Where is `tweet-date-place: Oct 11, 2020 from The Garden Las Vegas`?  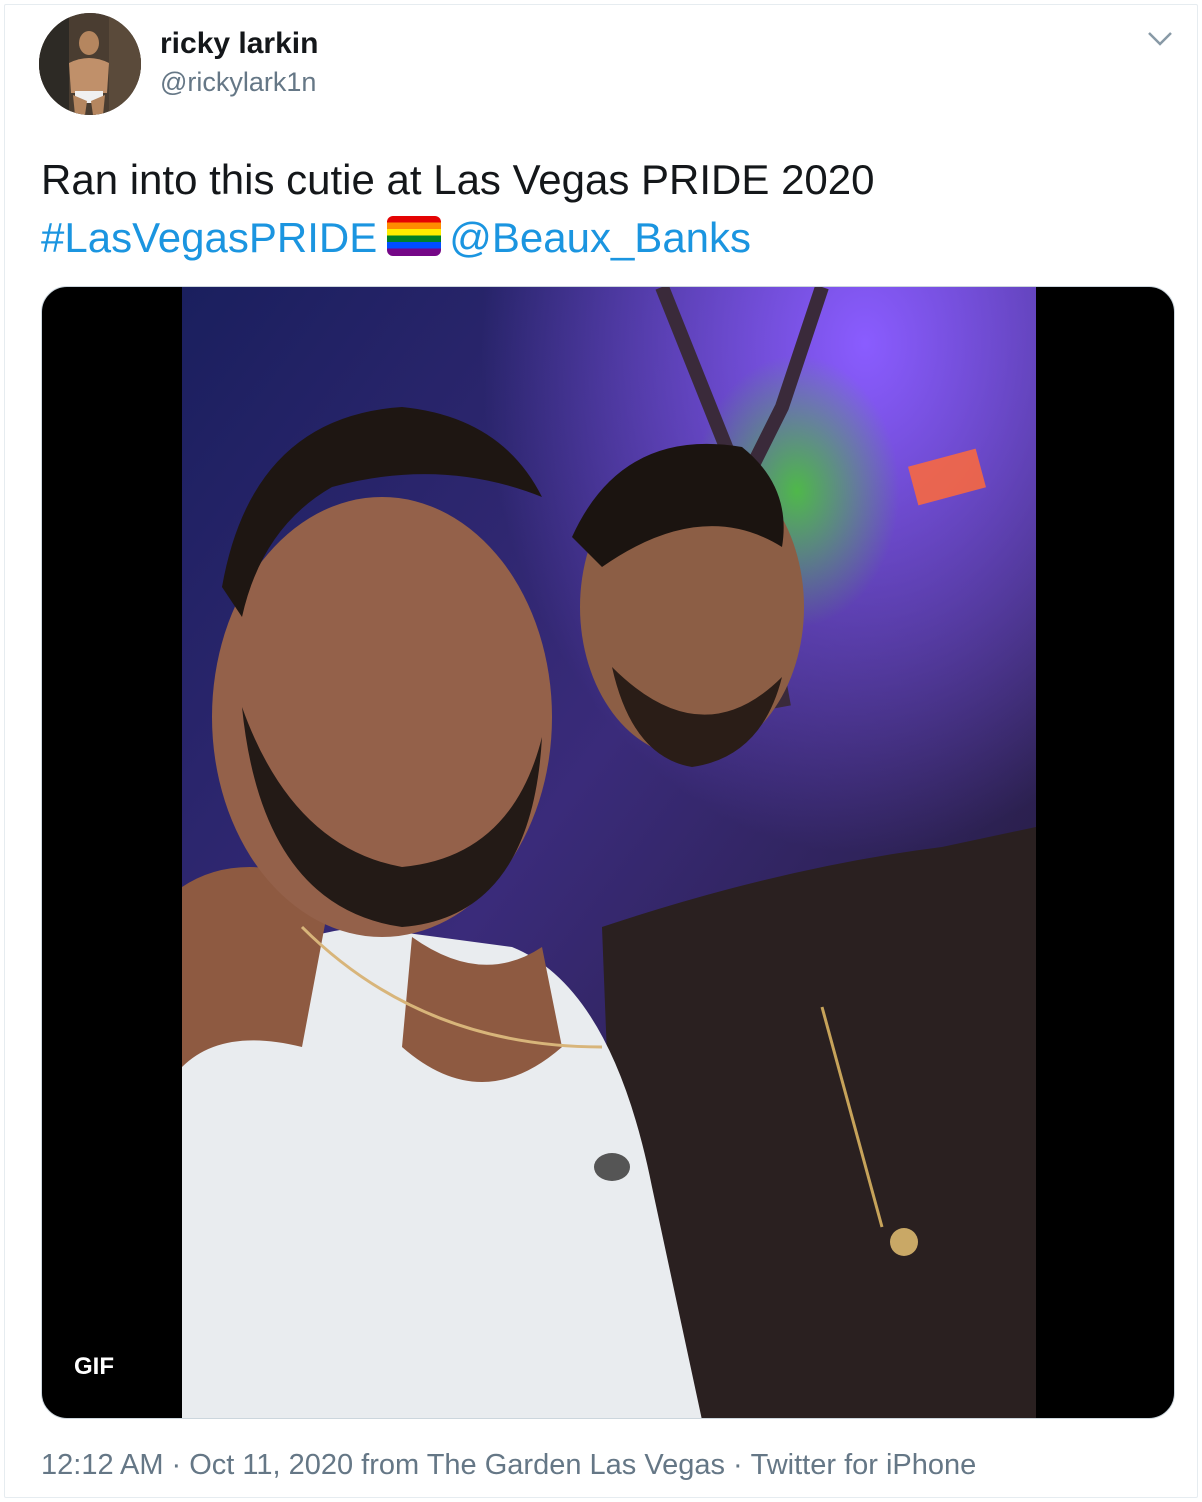 tweet-date-place: Oct 11, 2020 from The Garden Las Vegas is located at coordinates (457, 1465).